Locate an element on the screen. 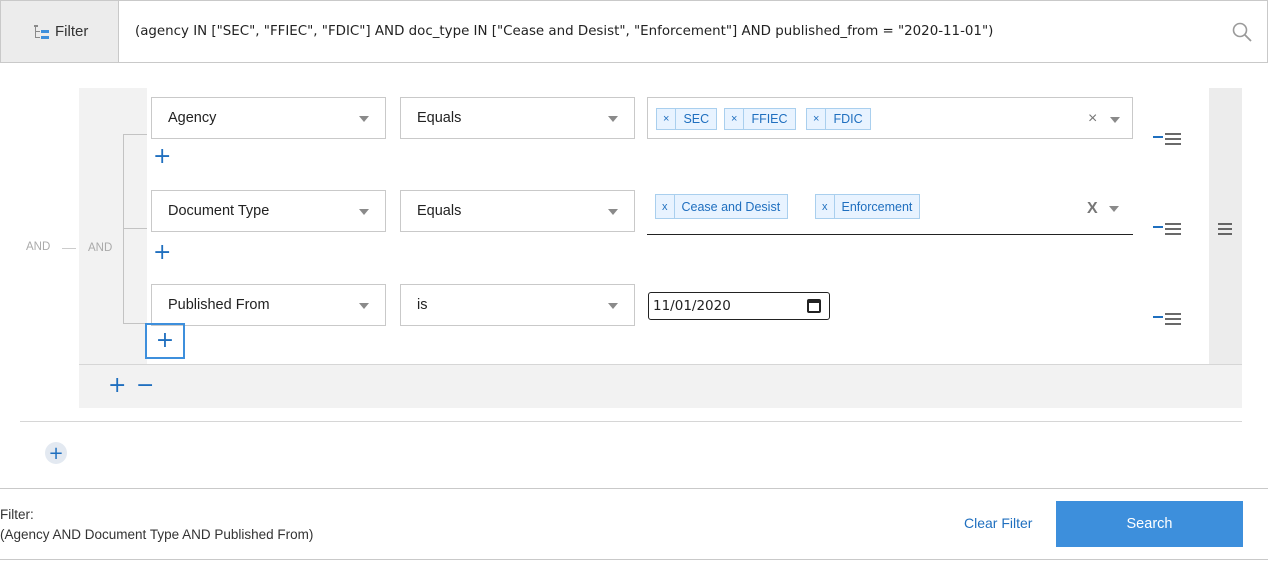 The width and height of the screenshot is (1268, 568). add-row-button-focused: + is located at coordinates (165, 341).